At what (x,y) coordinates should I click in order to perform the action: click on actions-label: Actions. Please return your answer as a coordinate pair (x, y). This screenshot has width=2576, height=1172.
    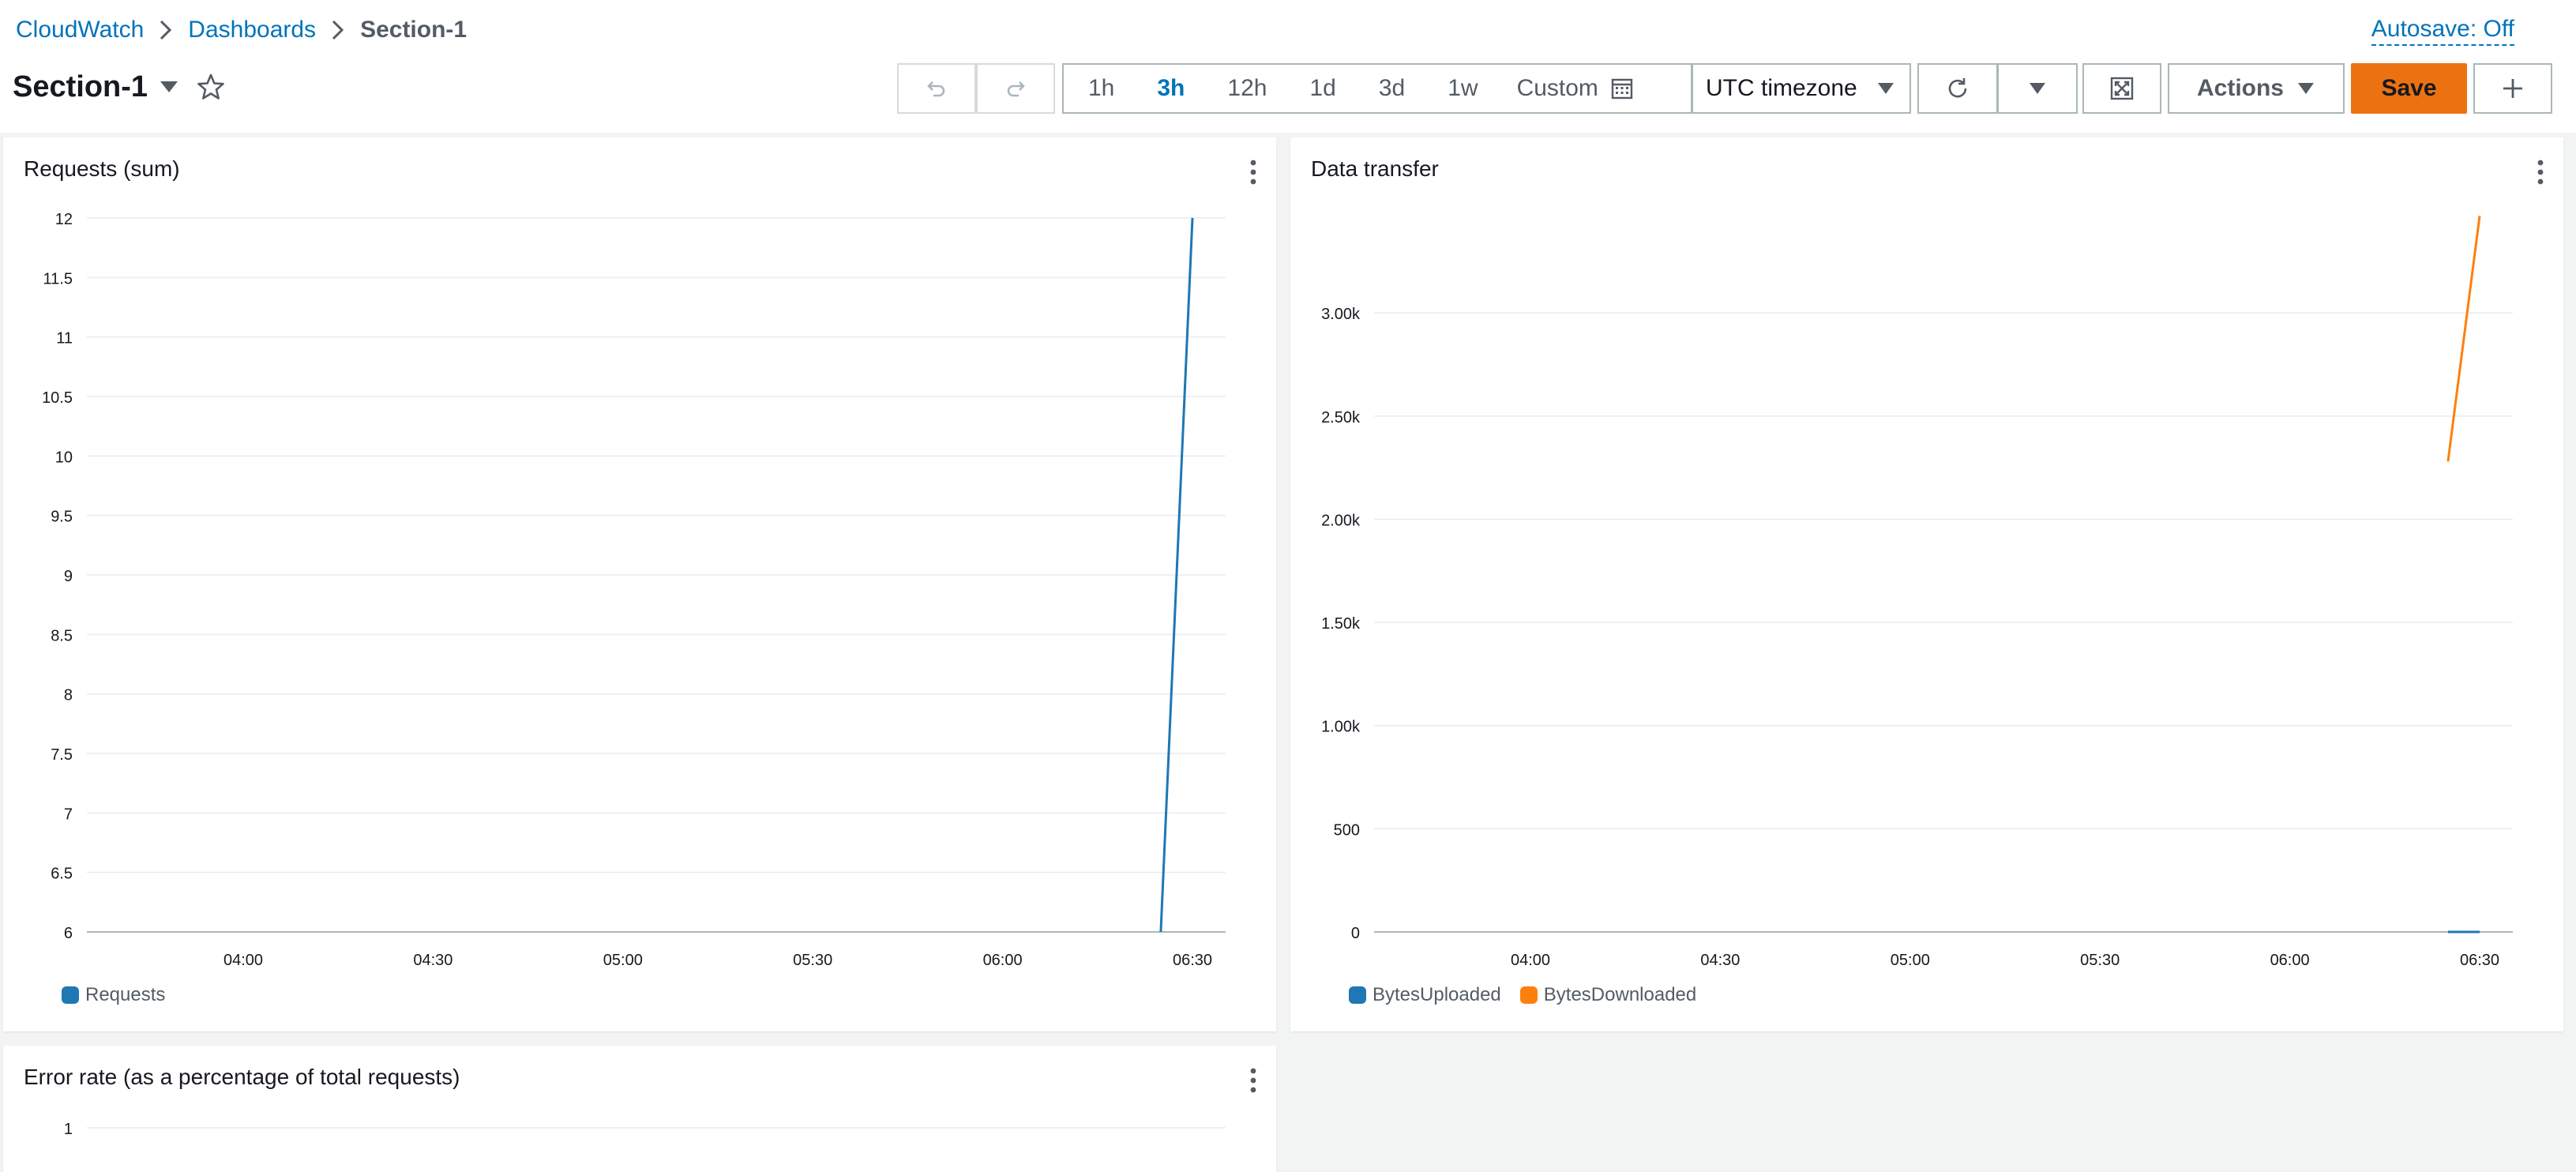
    Looking at the image, I should click on (2240, 88).